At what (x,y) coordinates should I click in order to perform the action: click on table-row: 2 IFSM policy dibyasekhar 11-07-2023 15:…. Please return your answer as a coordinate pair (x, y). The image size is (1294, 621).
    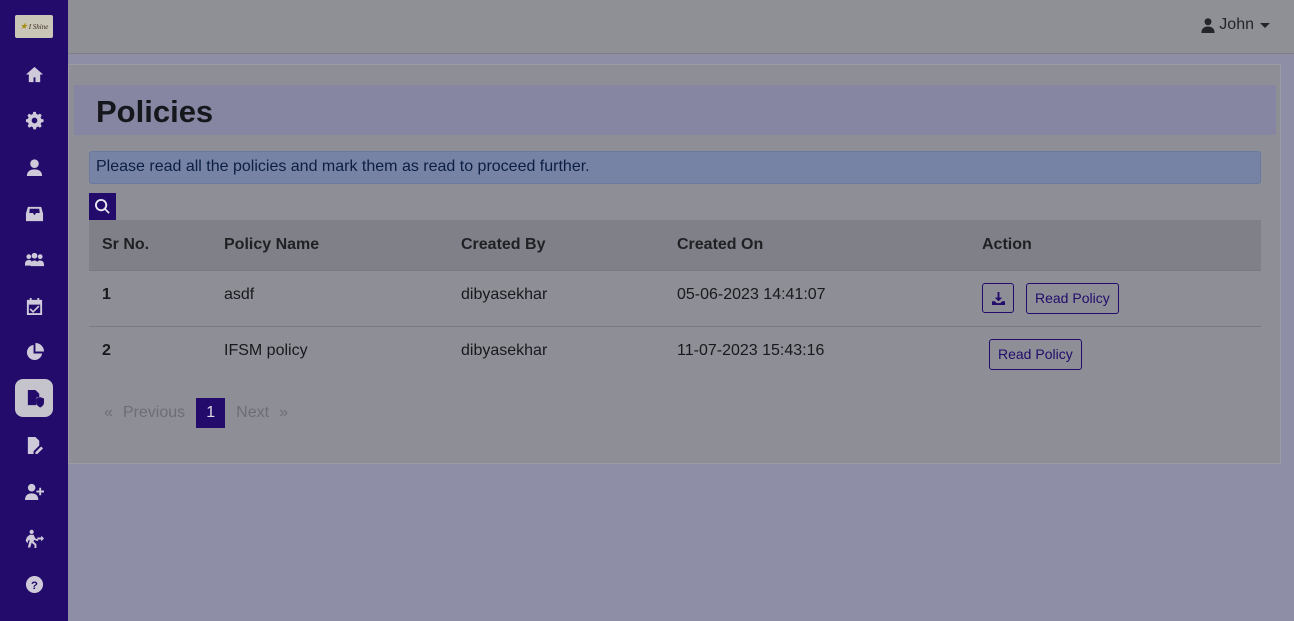
    Looking at the image, I should click on (675, 354).